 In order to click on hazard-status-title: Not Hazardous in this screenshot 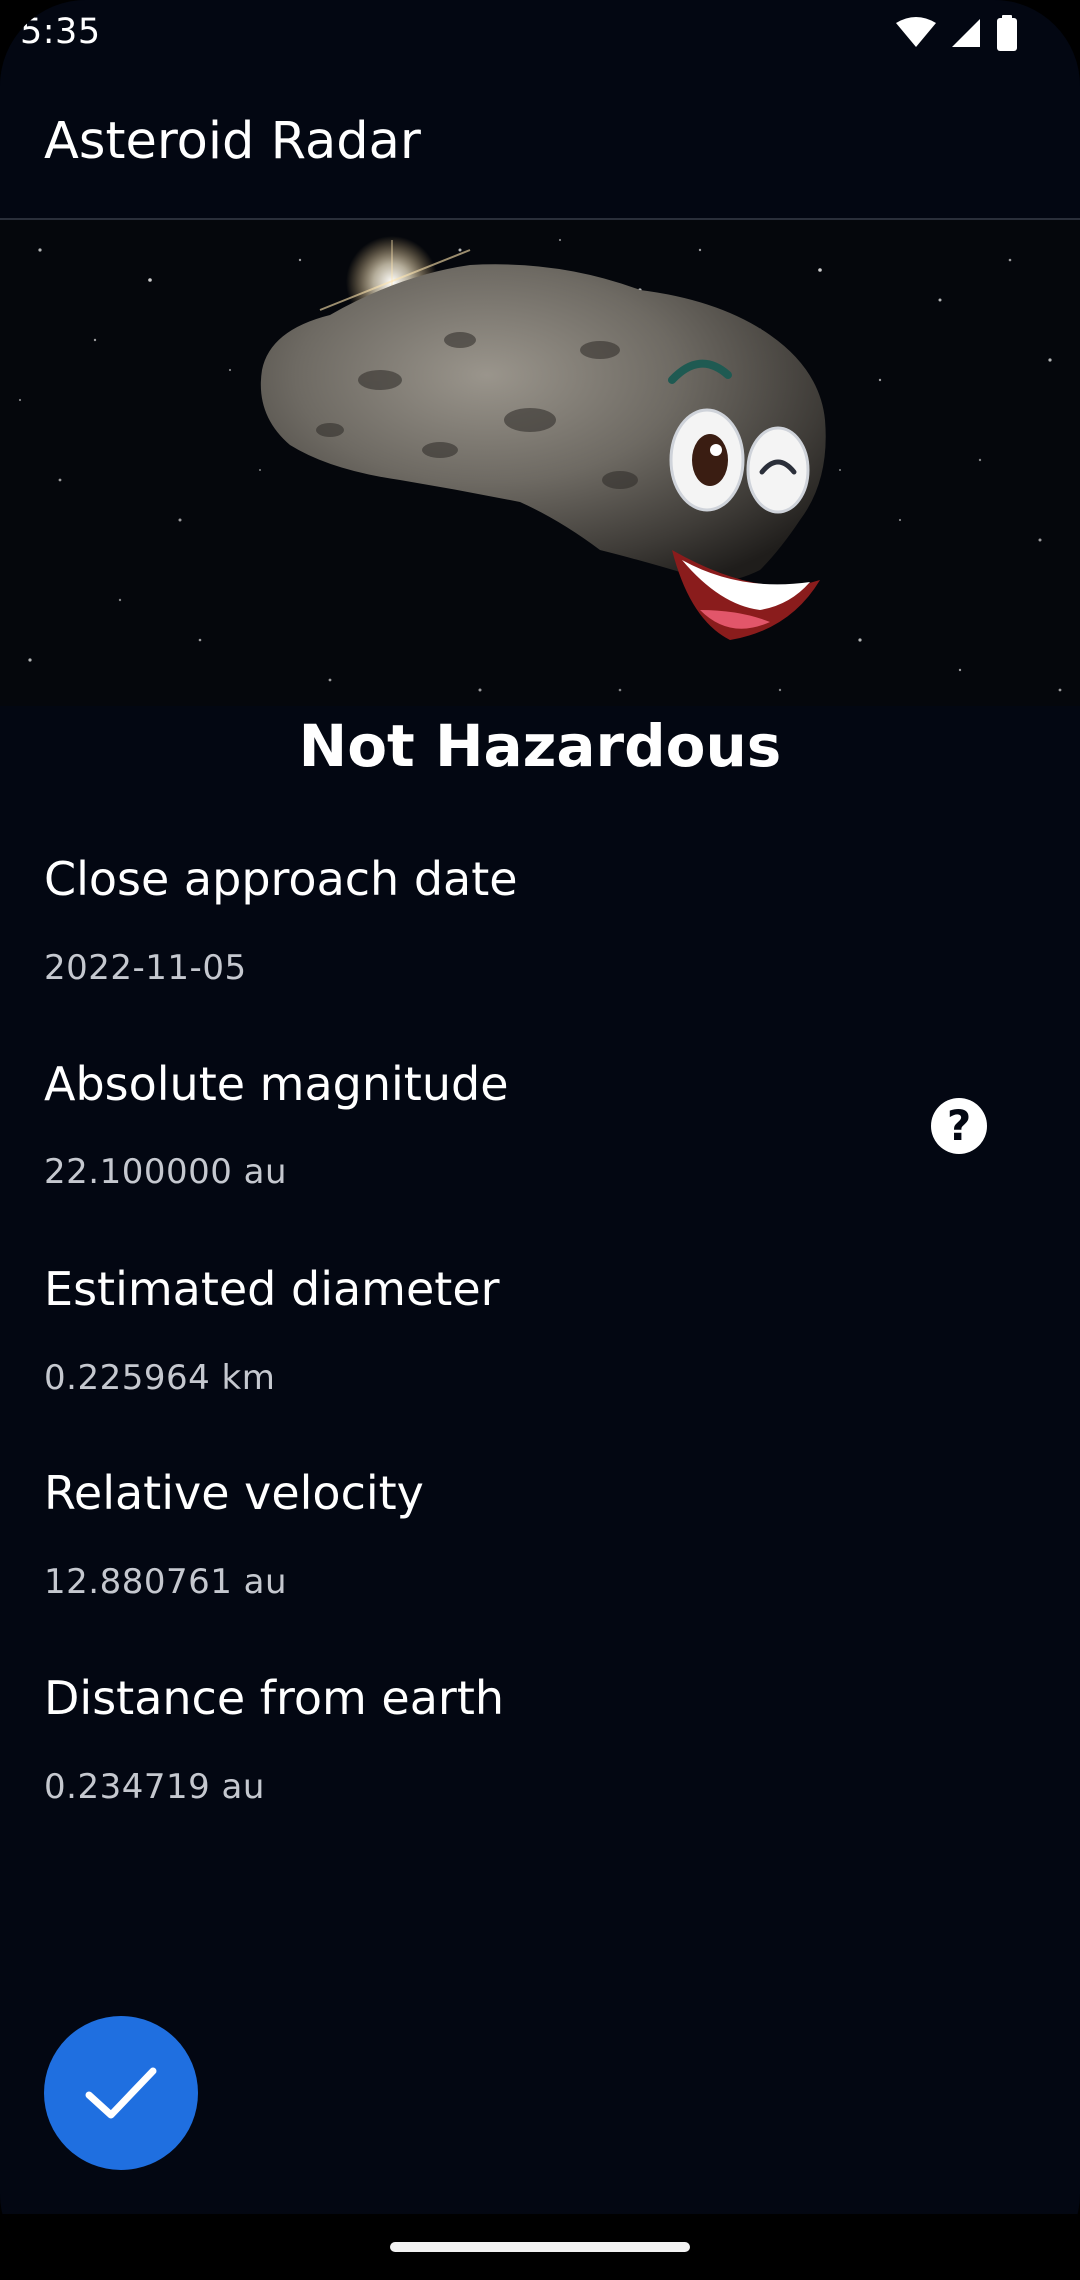, I will do `click(540, 746)`.